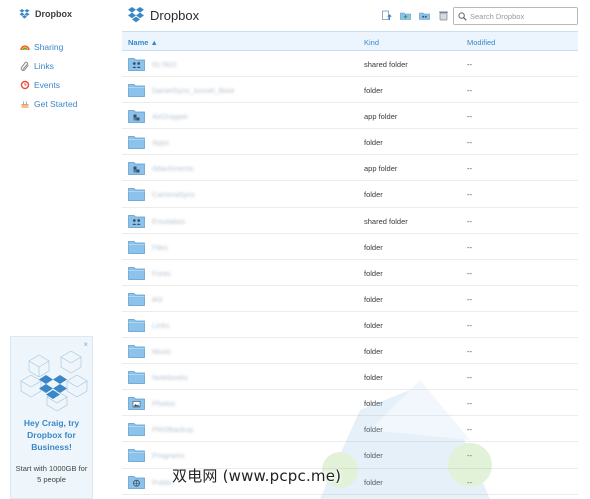 This screenshot has width=590, height=499. What do you see at coordinates (350, 64) in the screenshot?
I see `table-row: 917822 shared folder --` at bounding box center [350, 64].